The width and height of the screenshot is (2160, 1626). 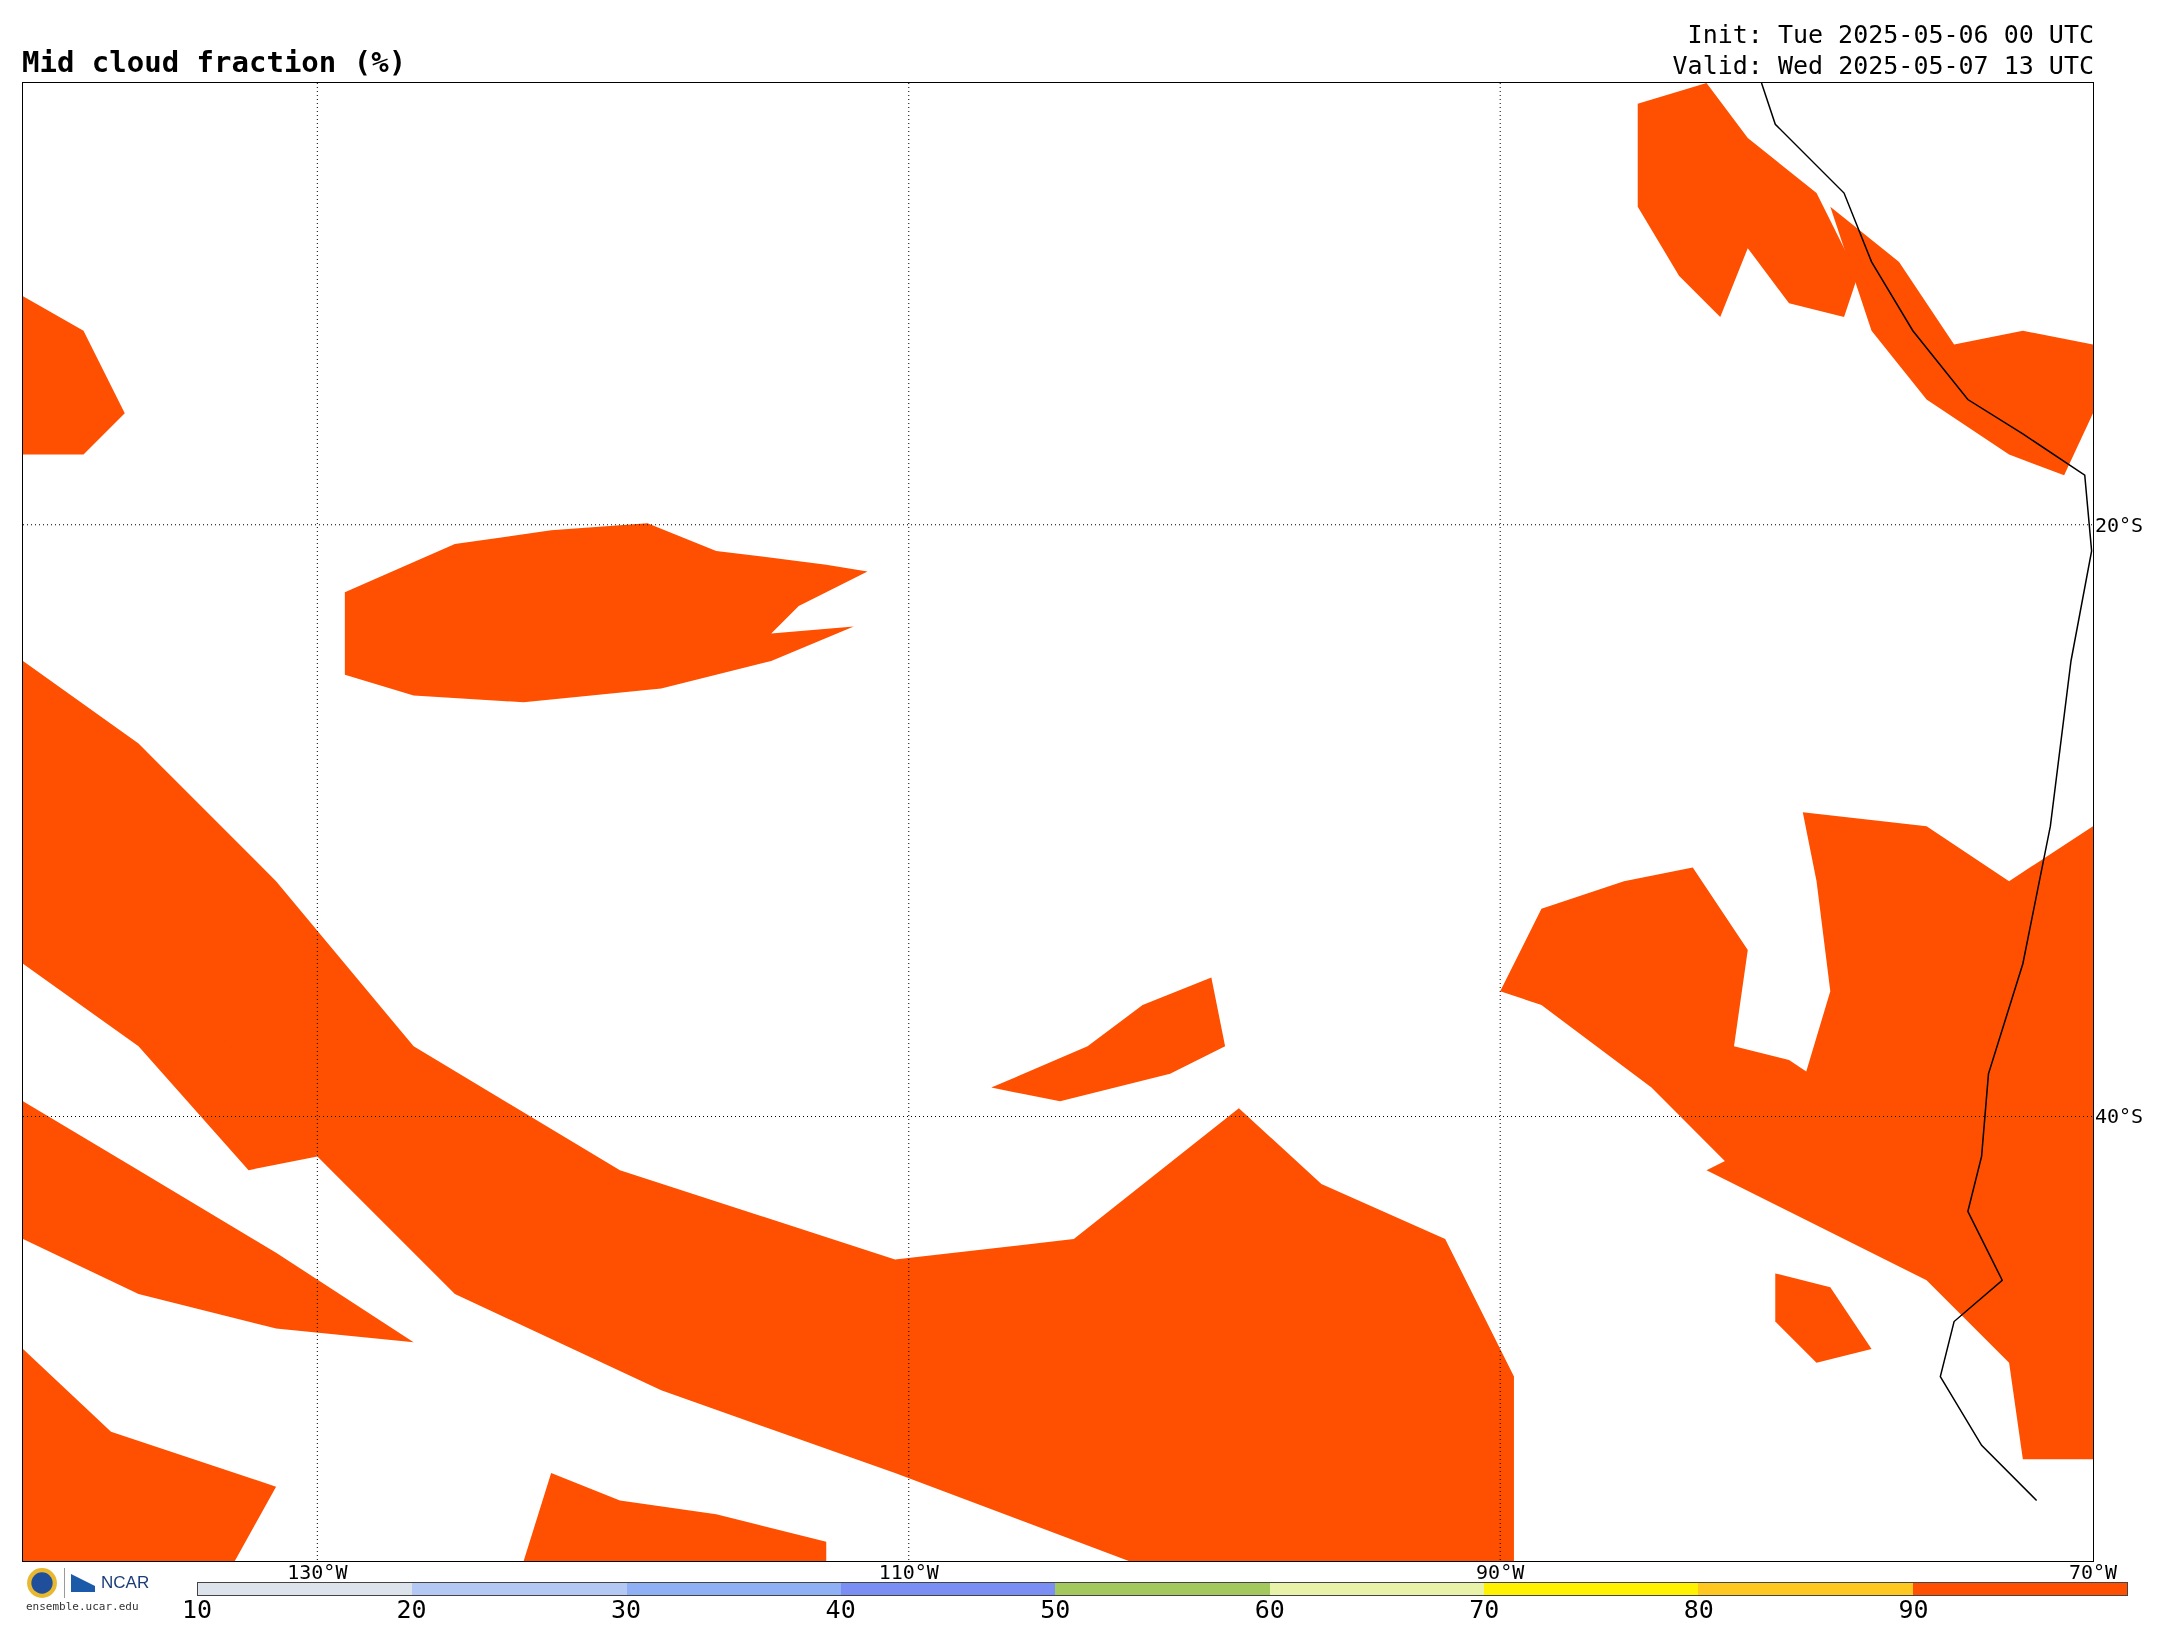 I want to click on valid-time: Valid: Wed 2025-05-07 13 UTC, so click(x=1883, y=65).